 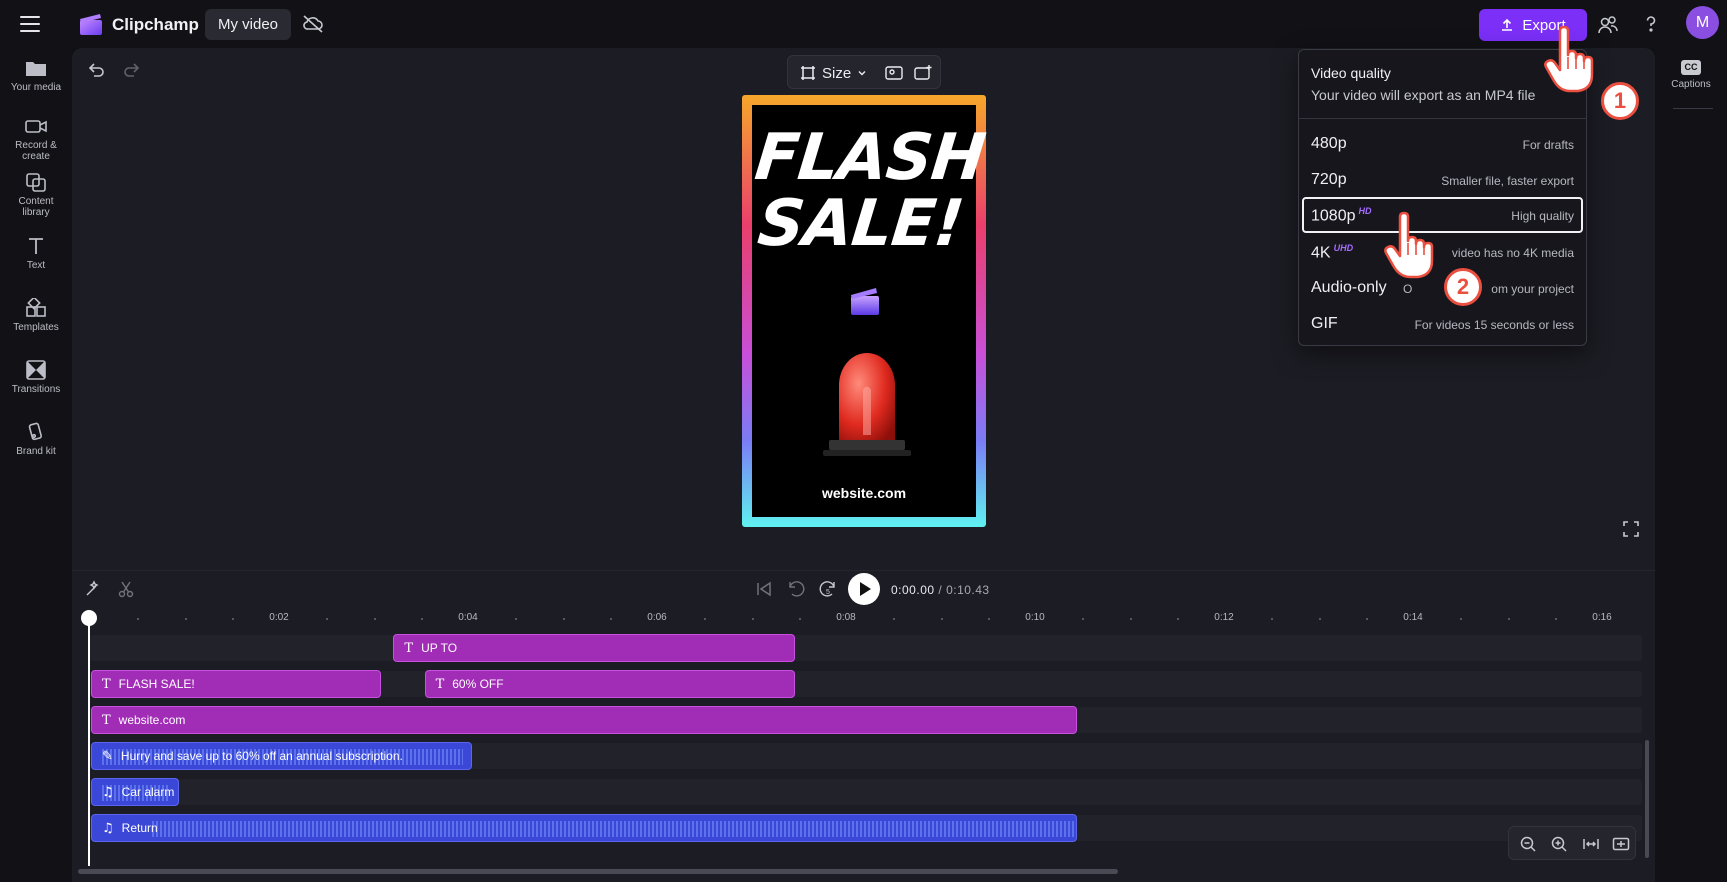 What do you see at coordinates (1621, 844) in the screenshot?
I see `toggle-waveform-icon` at bounding box center [1621, 844].